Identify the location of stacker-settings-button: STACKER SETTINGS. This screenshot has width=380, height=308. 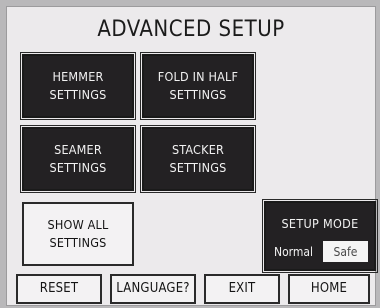
(198, 159).